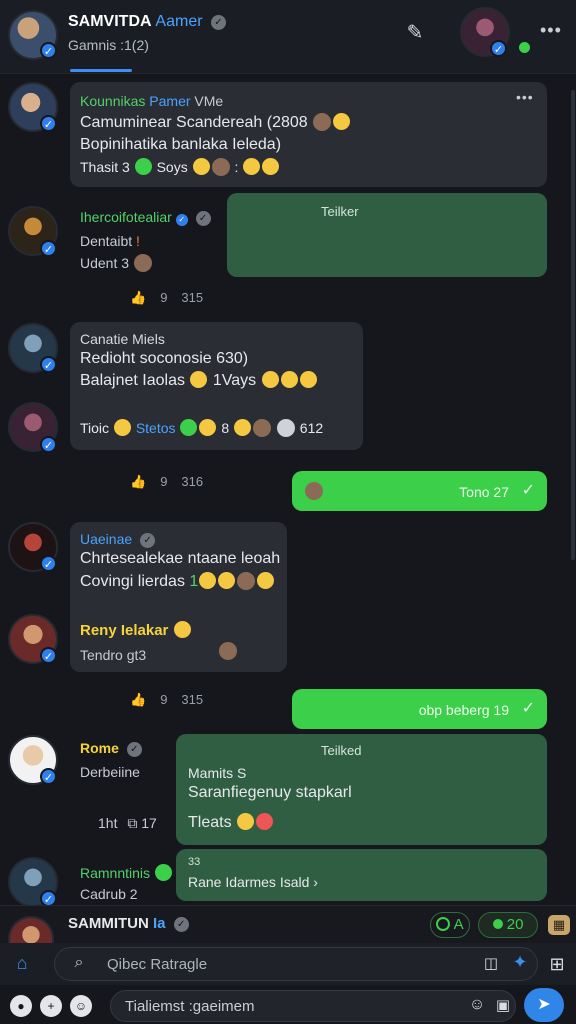 Image resolution: width=576 pixels, height=1024 pixels. What do you see at coordinates (249, 882) in the screenshot?
I see `message-text: Rane Idarmes Isald` at bounding box center [249, 882].